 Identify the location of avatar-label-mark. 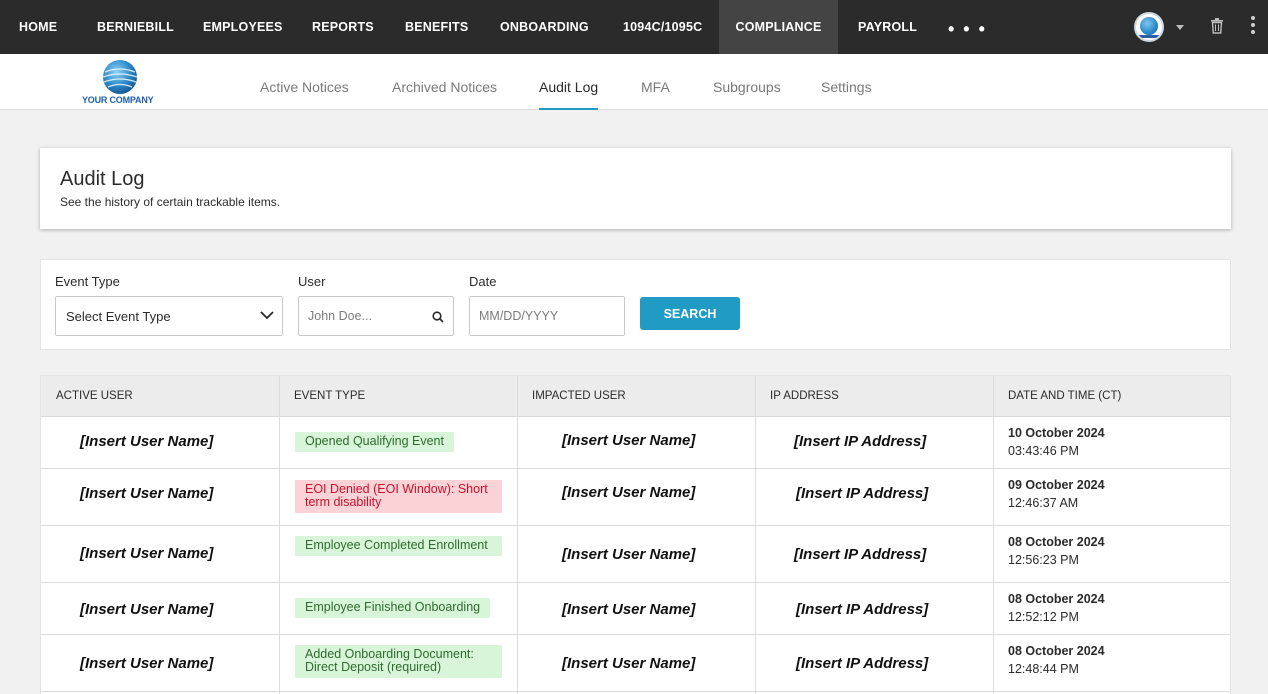
(1149, 36).